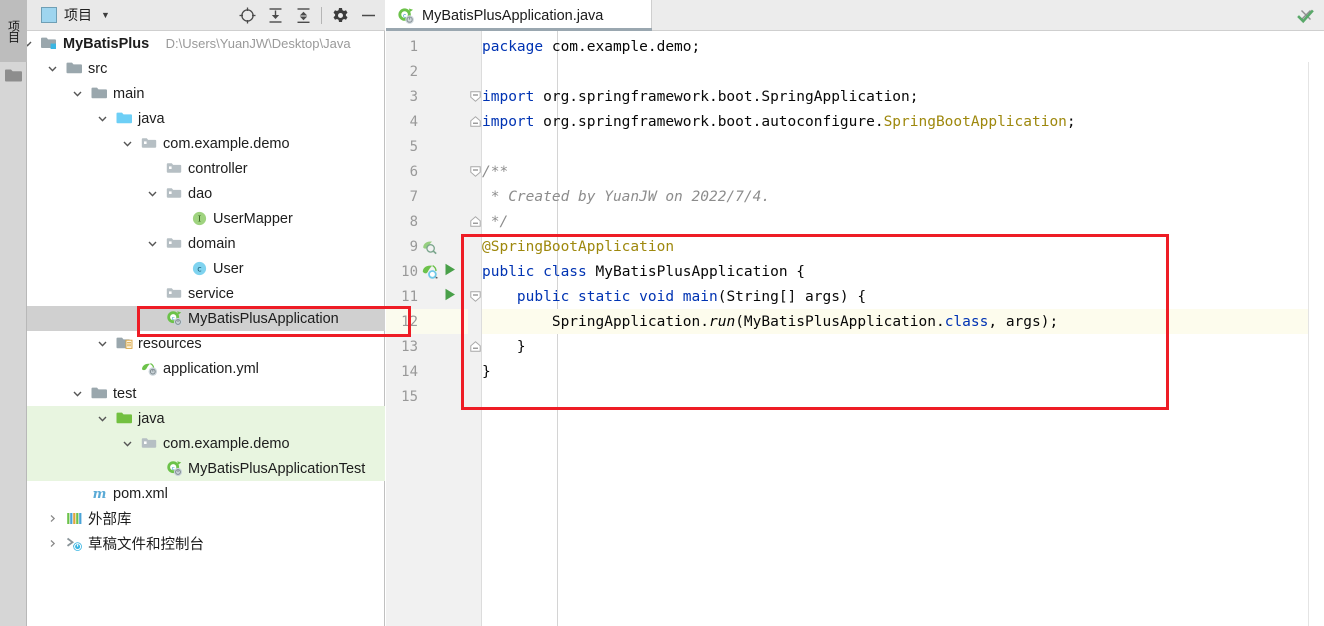 The height and width of the screenshot is (626, 1324). I want to click on gutter-line: 1, so click(427, 46).